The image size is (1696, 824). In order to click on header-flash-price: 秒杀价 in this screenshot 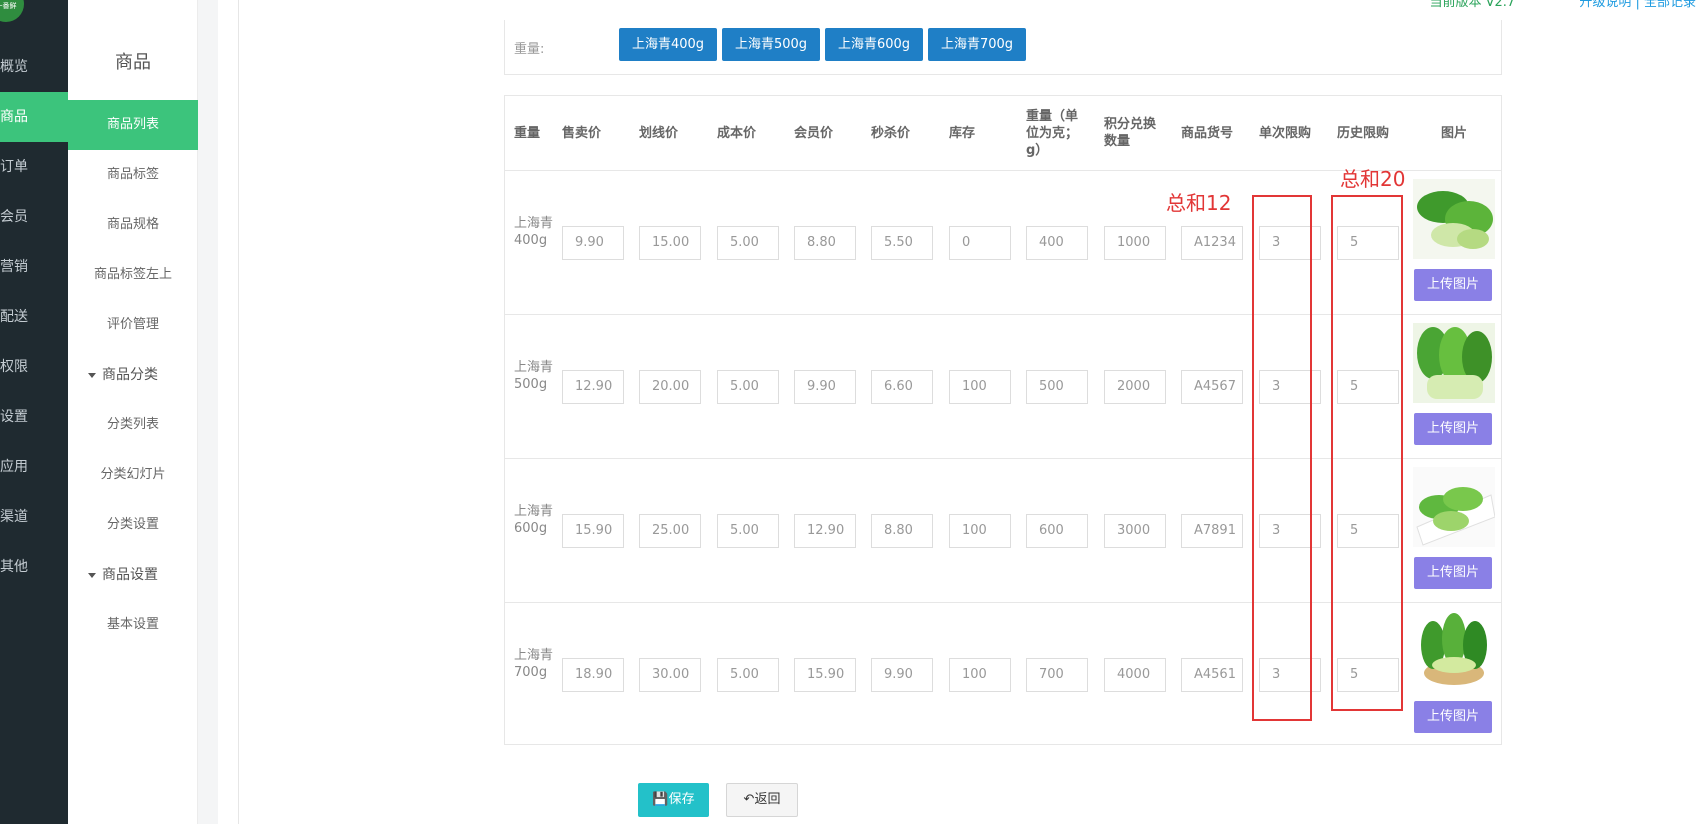, I will do `click(891, 133)`.